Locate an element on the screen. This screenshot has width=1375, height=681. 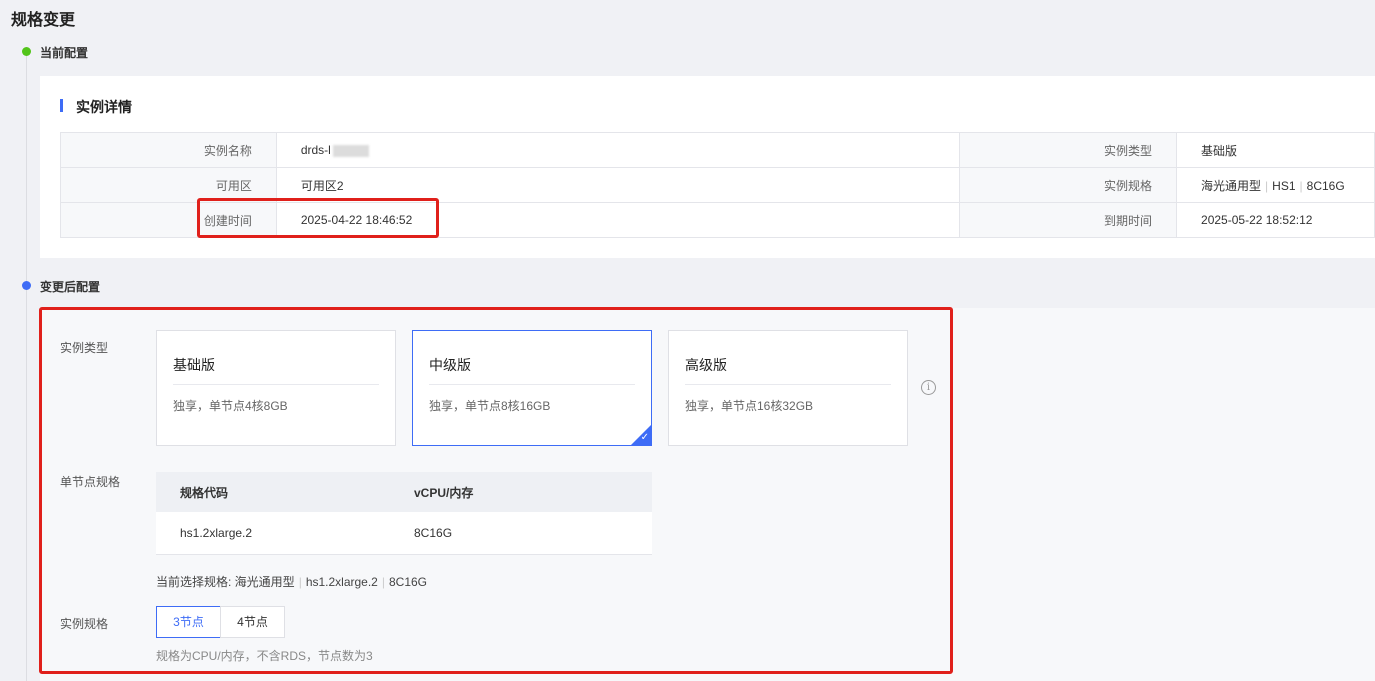
type-card-desc: 独享，单节点16核32GB is located at coordinates (749, 406).